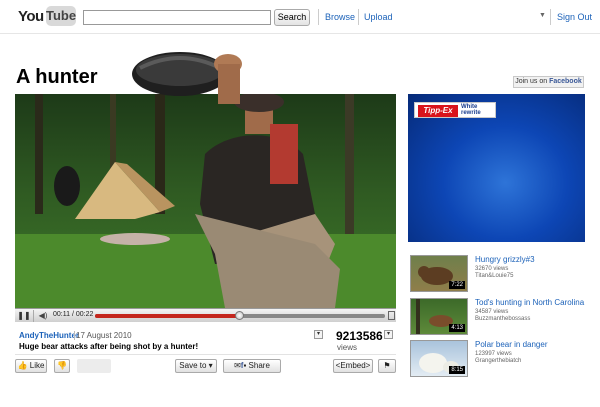 This screenshot has width=600, height=407. I want to click on save-to-button: Save to ▾, so click(196, 366).